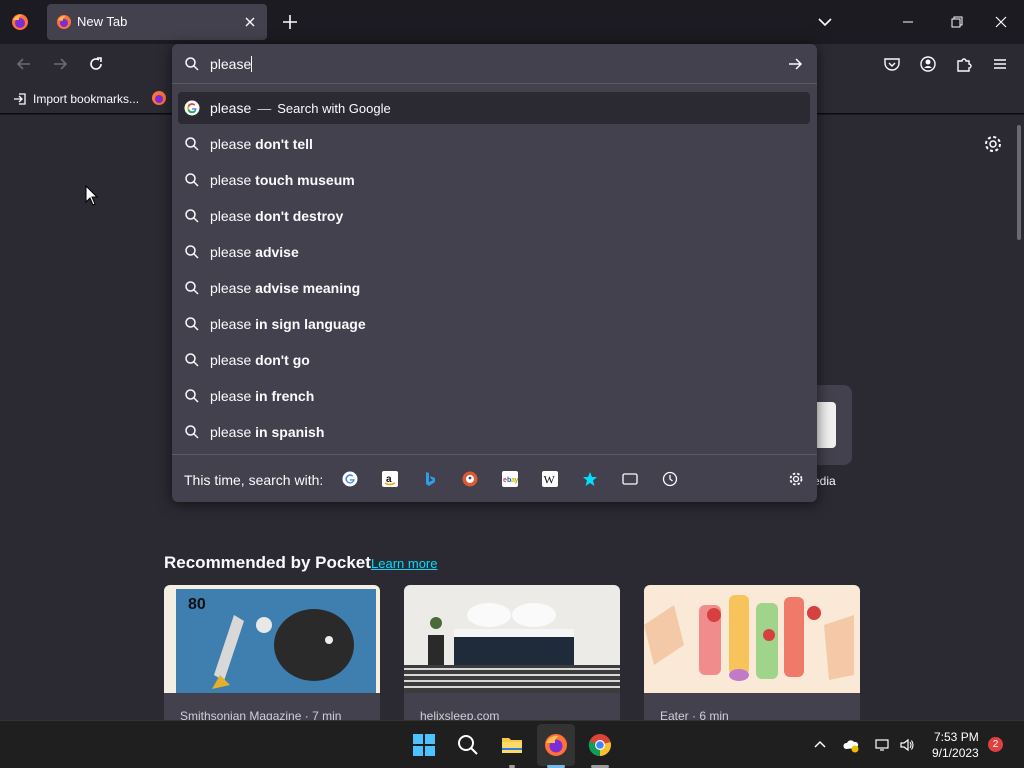 This screenshot has width=1024, height=768. Describe the element at coordinates (254, 252) in the screenshot. I see `suggestion-text: please advise` at that location.